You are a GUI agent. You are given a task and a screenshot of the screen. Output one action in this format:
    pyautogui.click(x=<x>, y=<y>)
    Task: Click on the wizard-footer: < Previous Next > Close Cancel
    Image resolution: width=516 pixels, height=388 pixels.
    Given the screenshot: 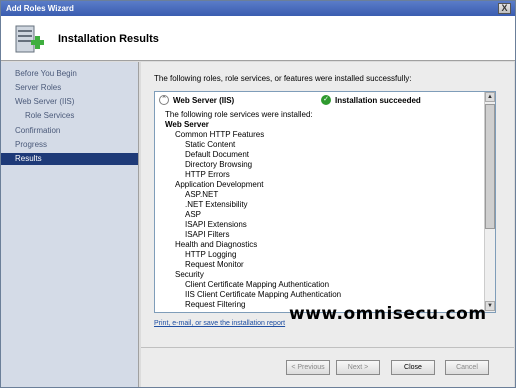 What is the action you would take?
    pyautogui.click(x=327, y=367)
    